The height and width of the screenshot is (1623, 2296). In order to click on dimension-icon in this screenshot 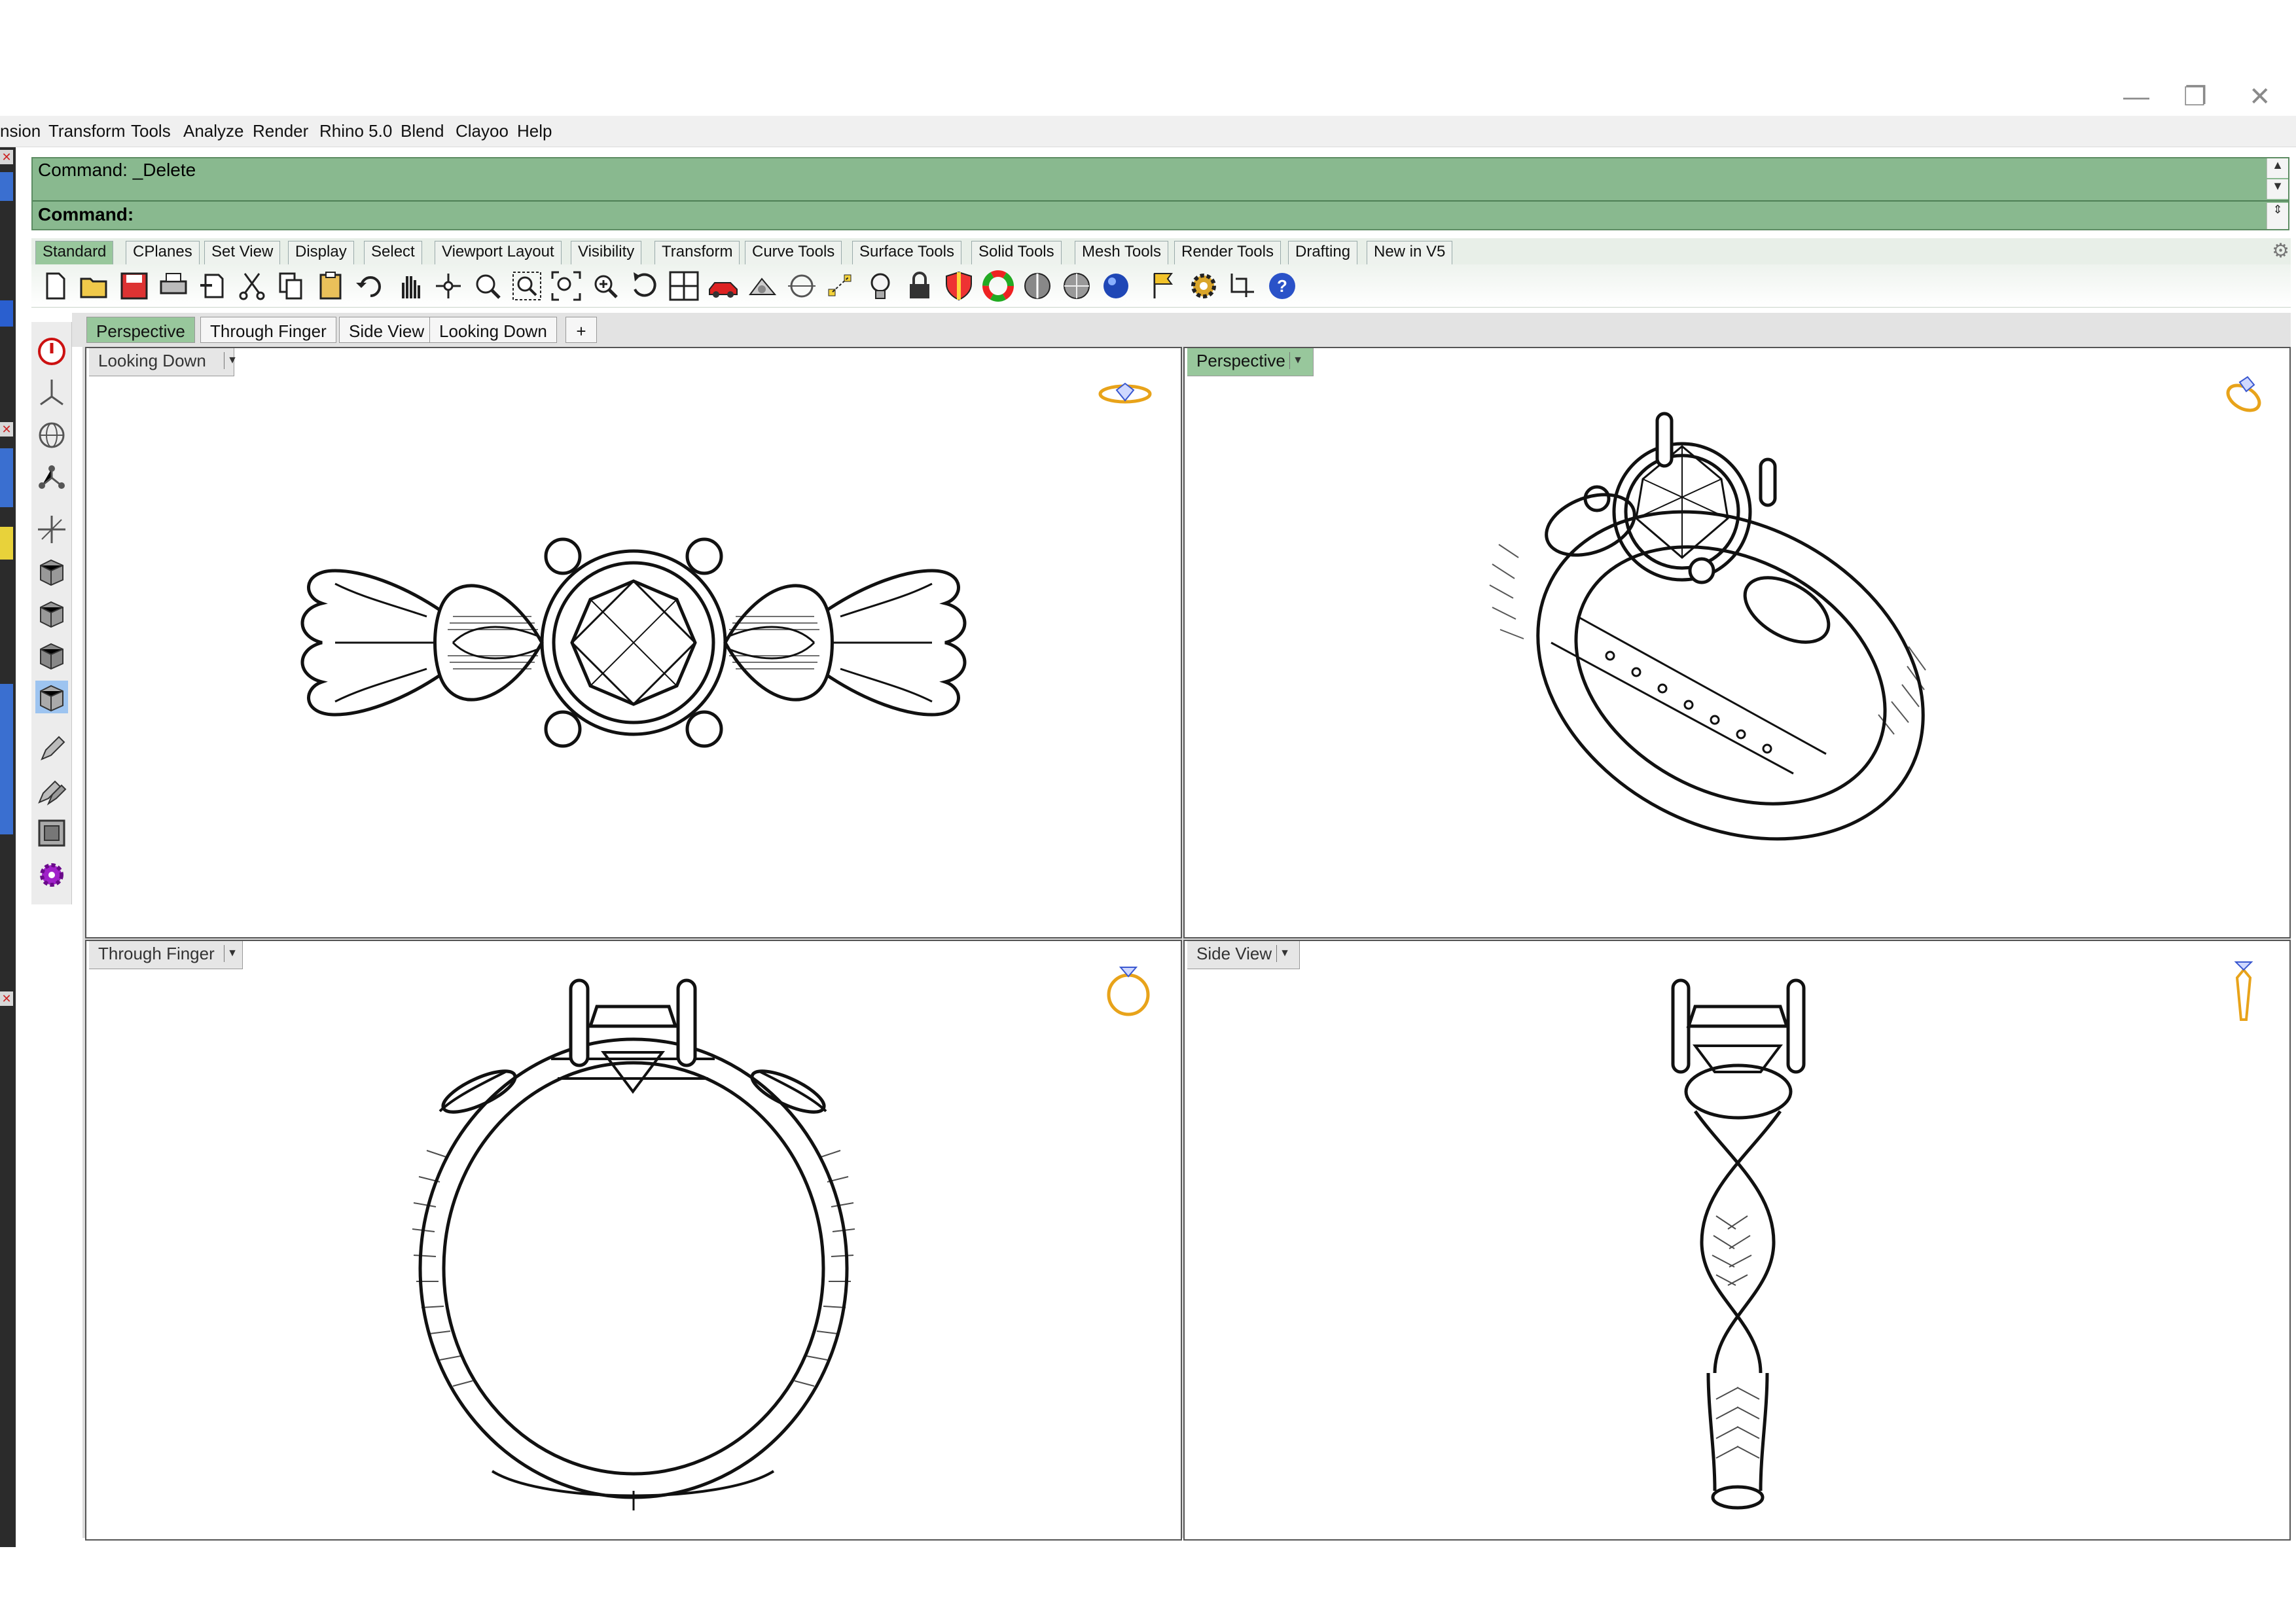, I will do `click(1243, 286)`.